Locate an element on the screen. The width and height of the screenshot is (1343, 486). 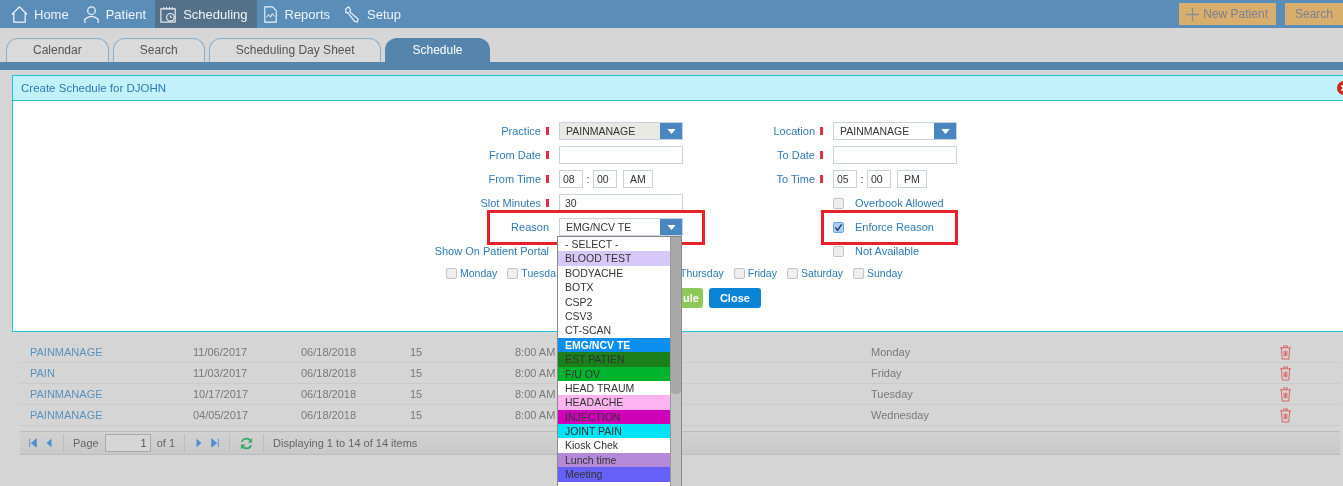
table-cell-text: 04/05/2017 is located at coordinates (221, 415).